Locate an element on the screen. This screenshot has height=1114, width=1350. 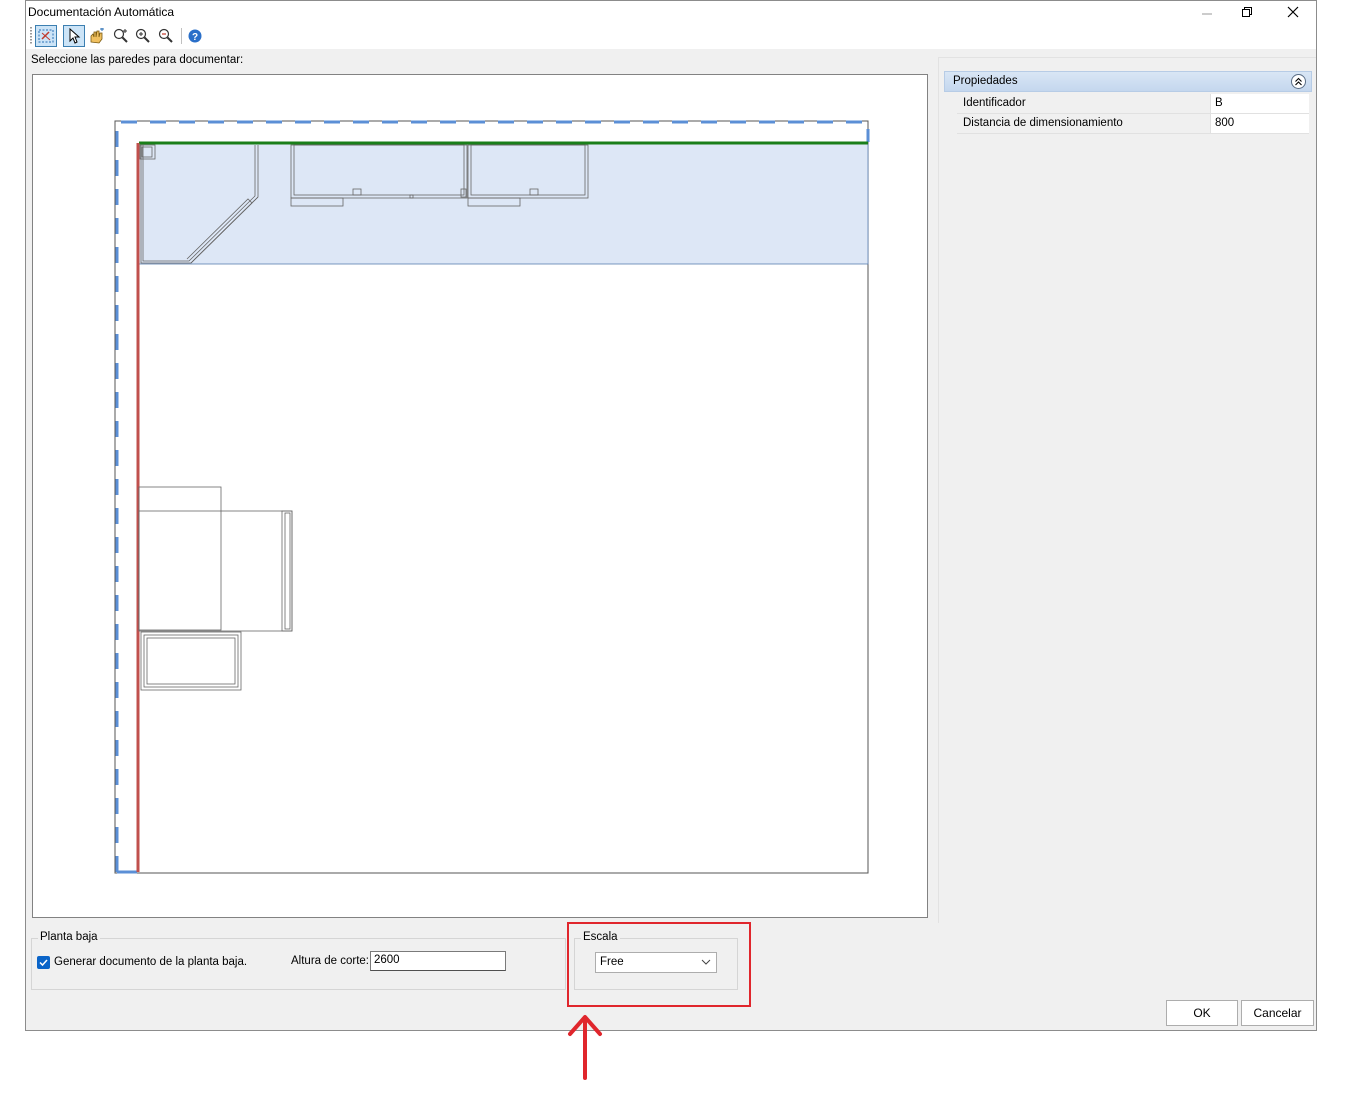
select-walls-icon is located at coordinates (46, 36).